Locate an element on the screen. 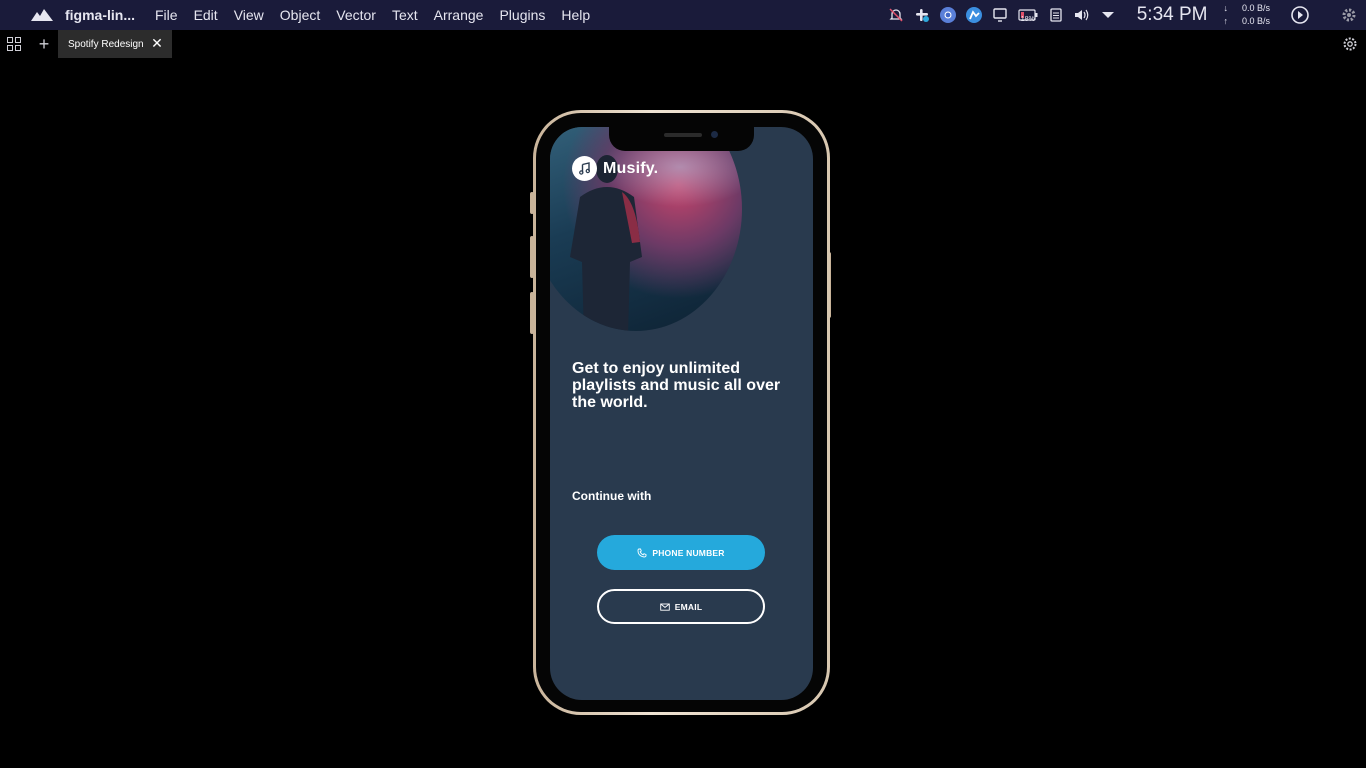 The width and height of the screenshot is (1366, 768). mail-icon is located at coordinates (665, 607).